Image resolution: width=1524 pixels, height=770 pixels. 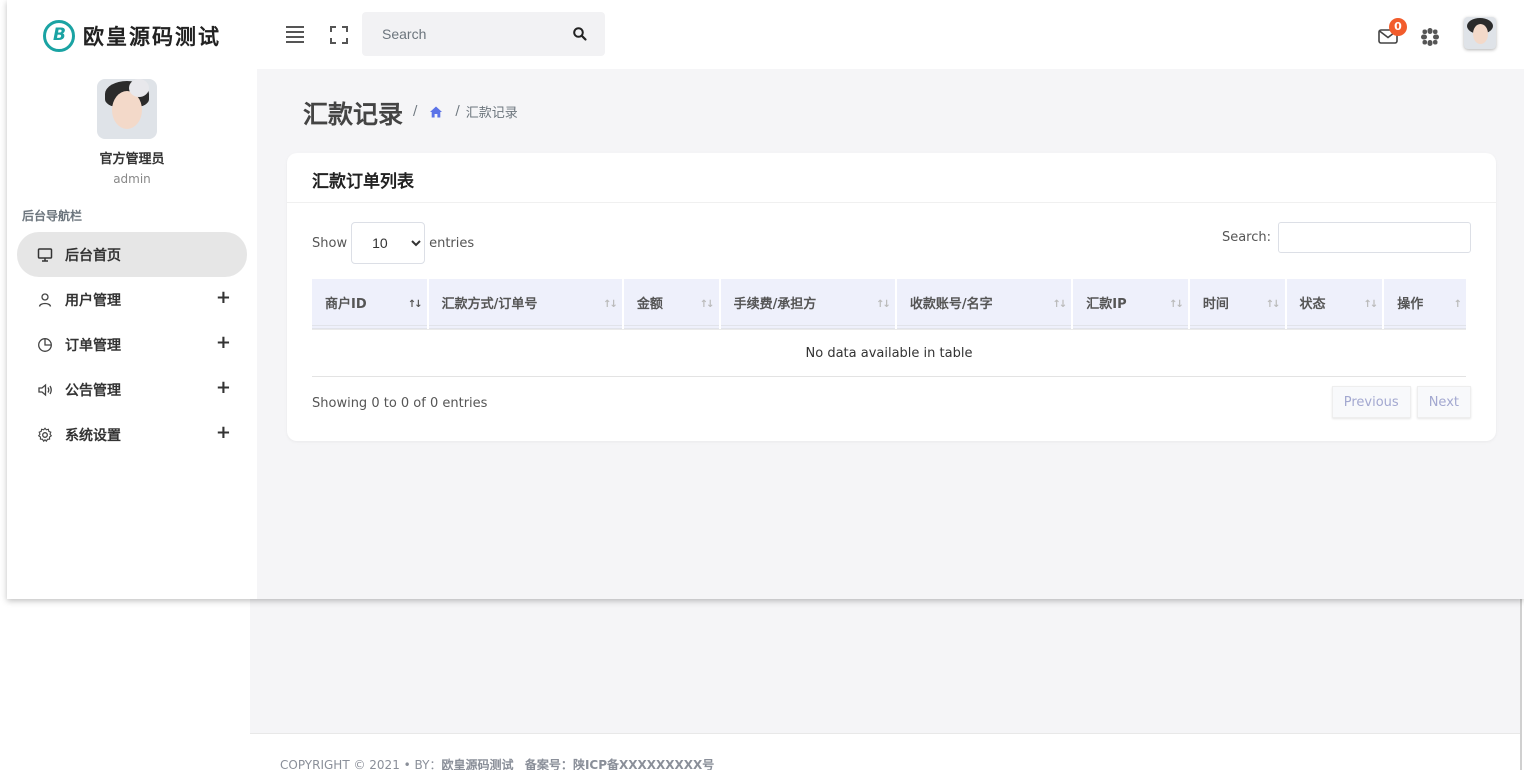 What do you see at coordinates (388, 243) in the screenshot?
I see `entries-select: 10` at bounding box center [388, 243].